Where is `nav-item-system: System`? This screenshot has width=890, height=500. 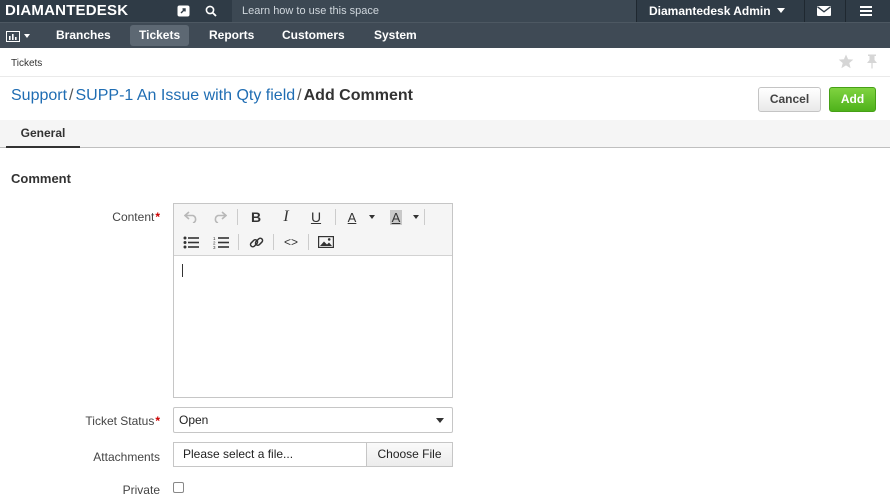
nav-item-system: System is located at coordinates (395, 35).